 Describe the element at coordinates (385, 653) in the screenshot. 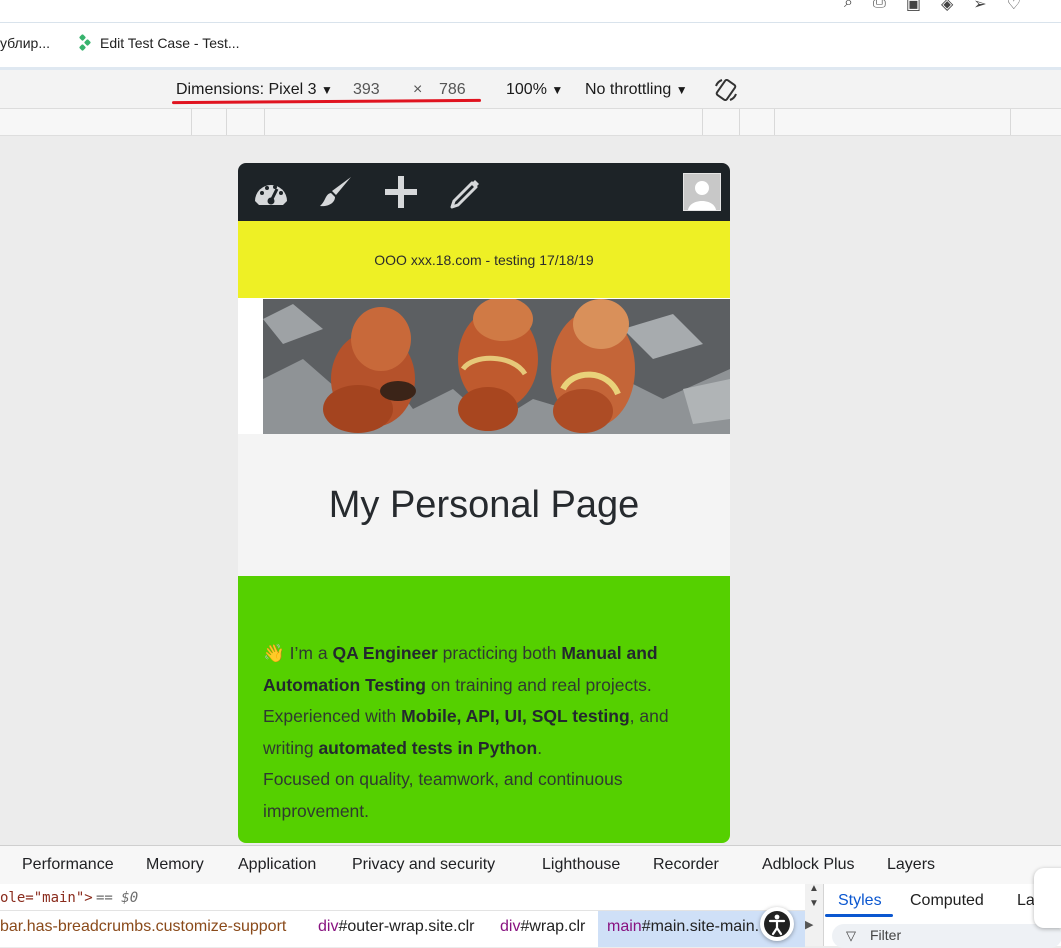

I see `bio-strong: QA Engineer` at that location.